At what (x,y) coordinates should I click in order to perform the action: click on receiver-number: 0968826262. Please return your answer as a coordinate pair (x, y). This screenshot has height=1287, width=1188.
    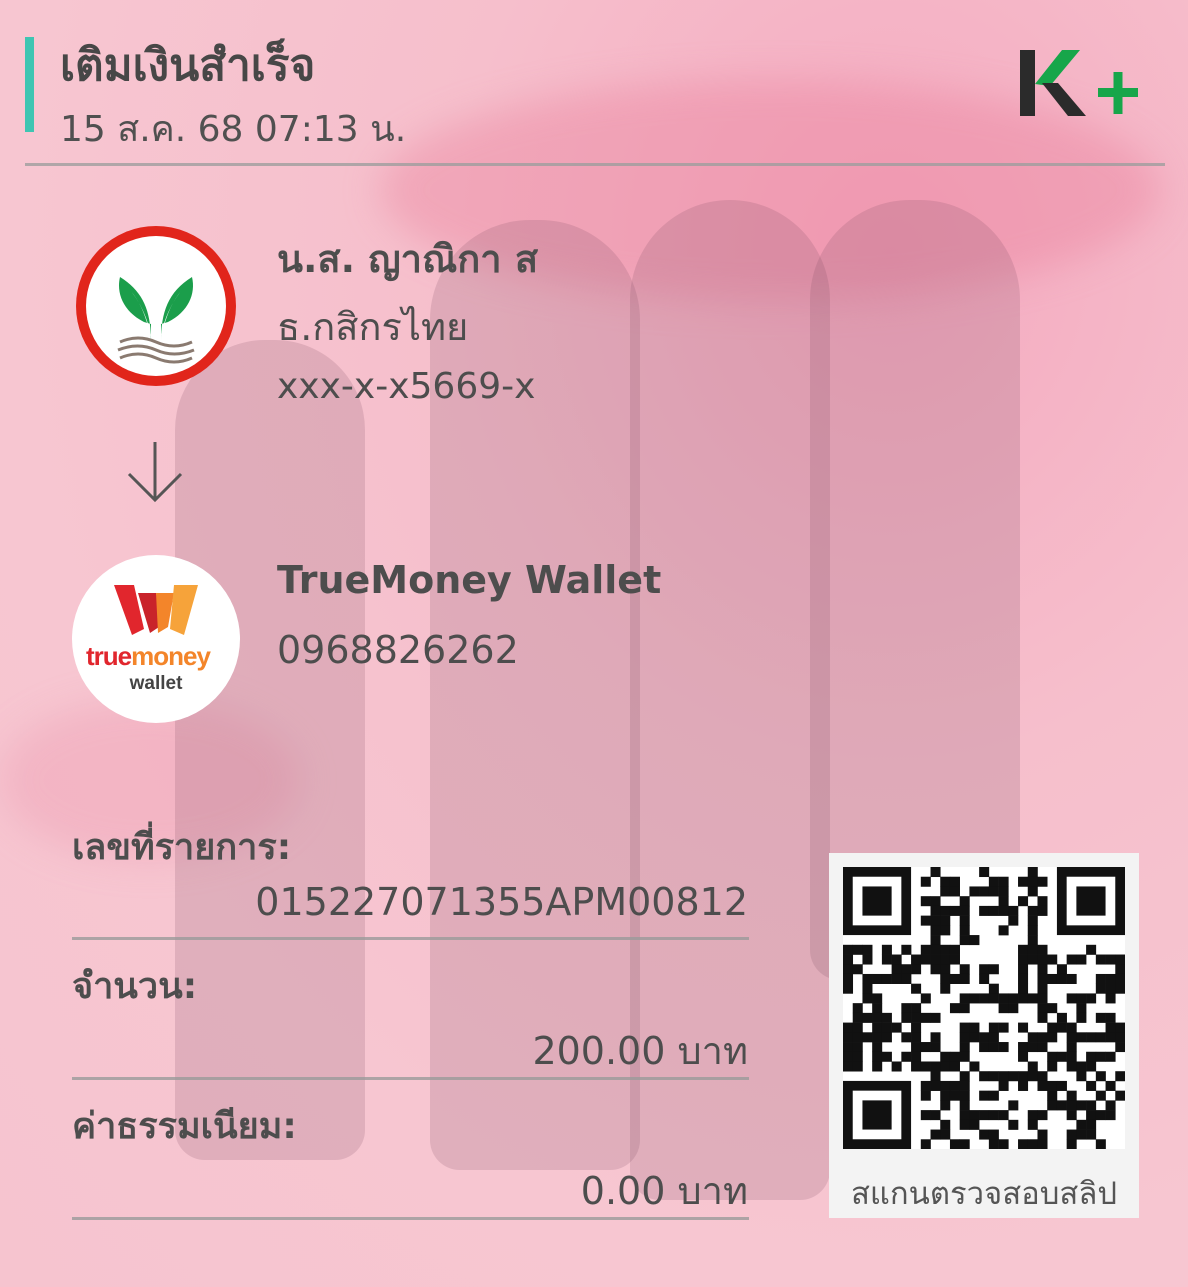
    Looking at the image, I should click on (398, 650).